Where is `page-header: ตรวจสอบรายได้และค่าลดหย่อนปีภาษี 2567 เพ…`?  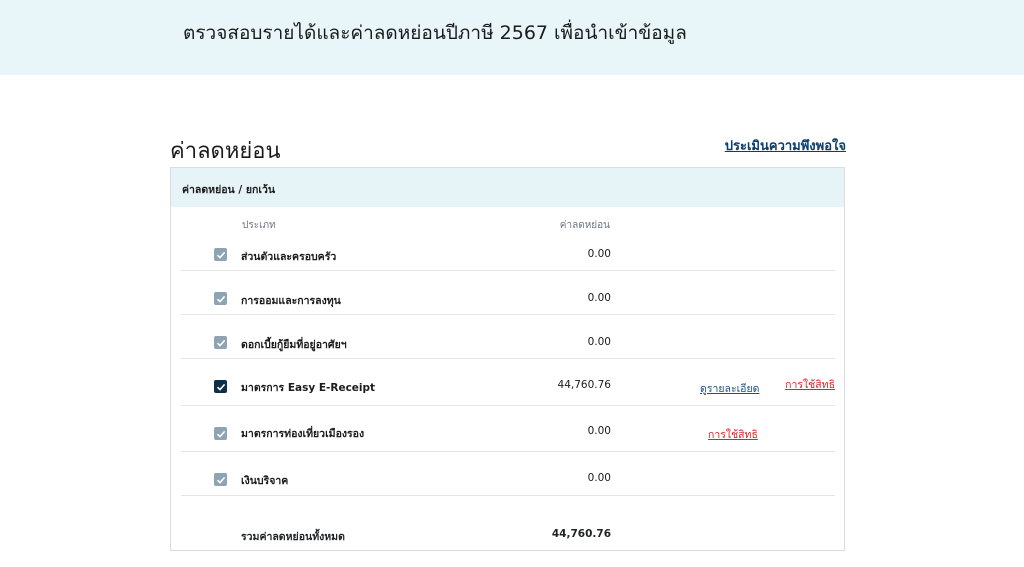
page-header: ตรวจสอบรายได้และค่าลดหย่อนปีภาษี 2567 เพ… is located at coordinates (512, 37).